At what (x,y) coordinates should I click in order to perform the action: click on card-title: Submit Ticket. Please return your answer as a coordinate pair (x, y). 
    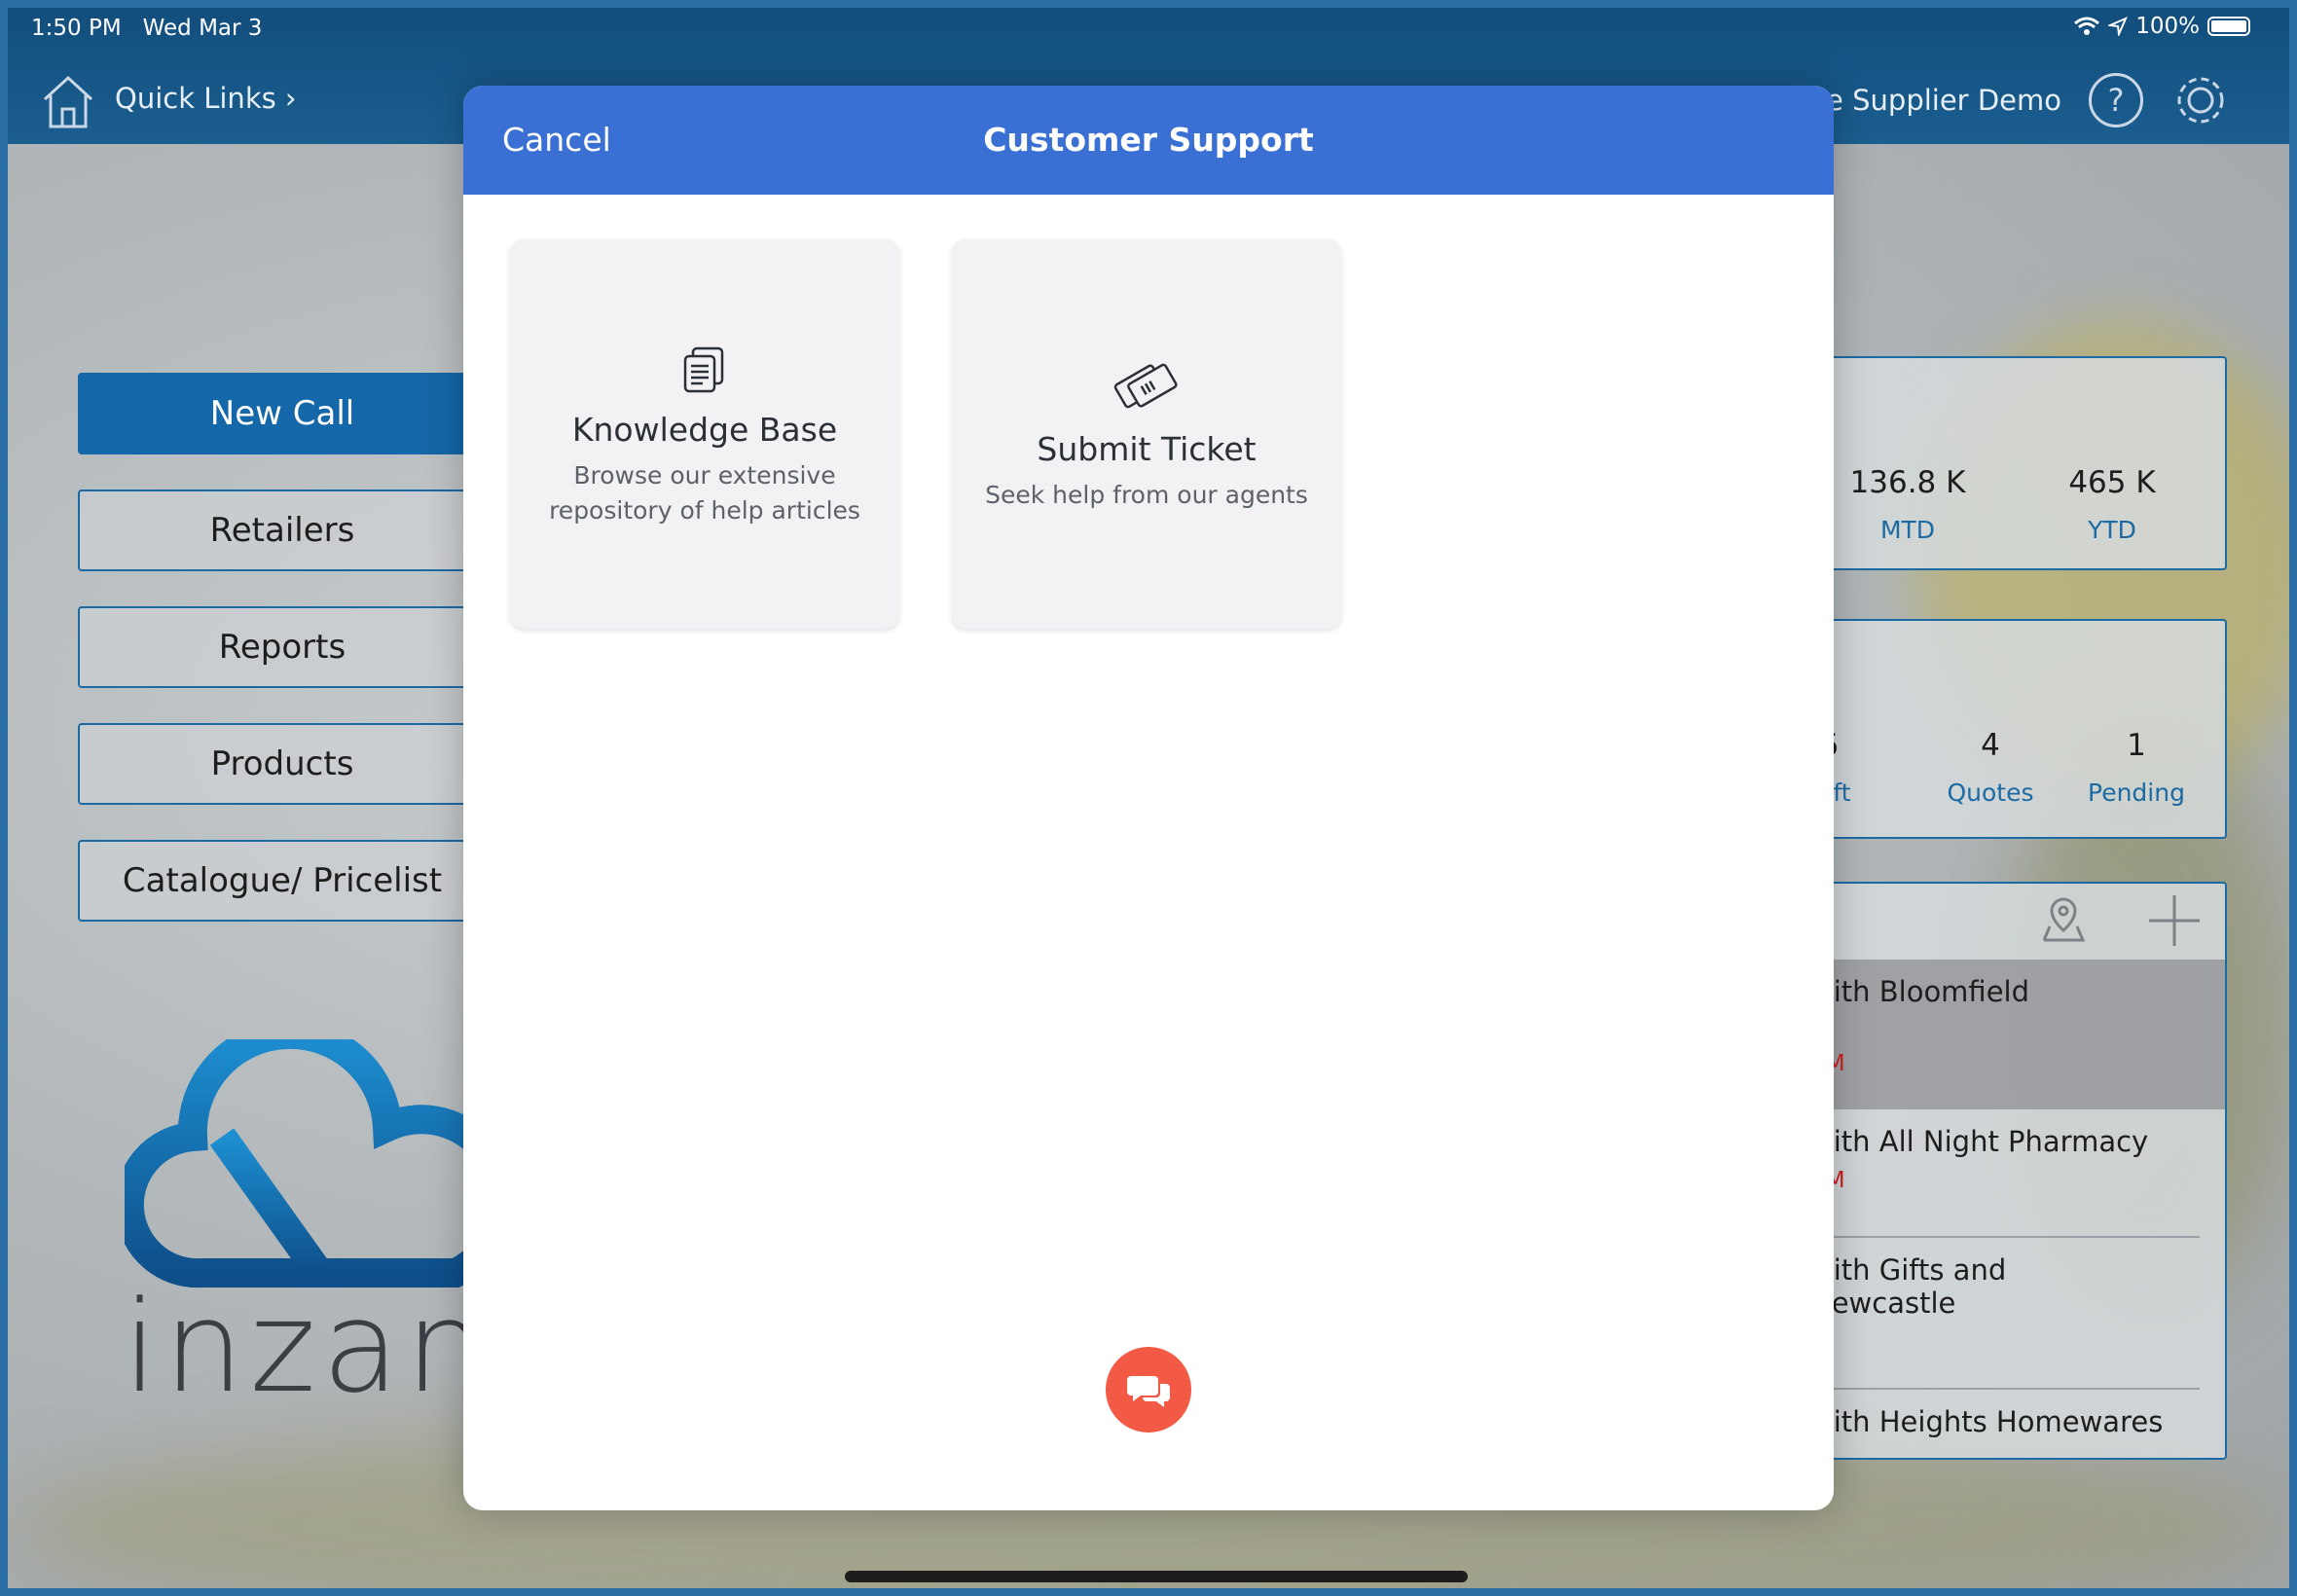
    Looking at the image, I should click on (1147, 449).